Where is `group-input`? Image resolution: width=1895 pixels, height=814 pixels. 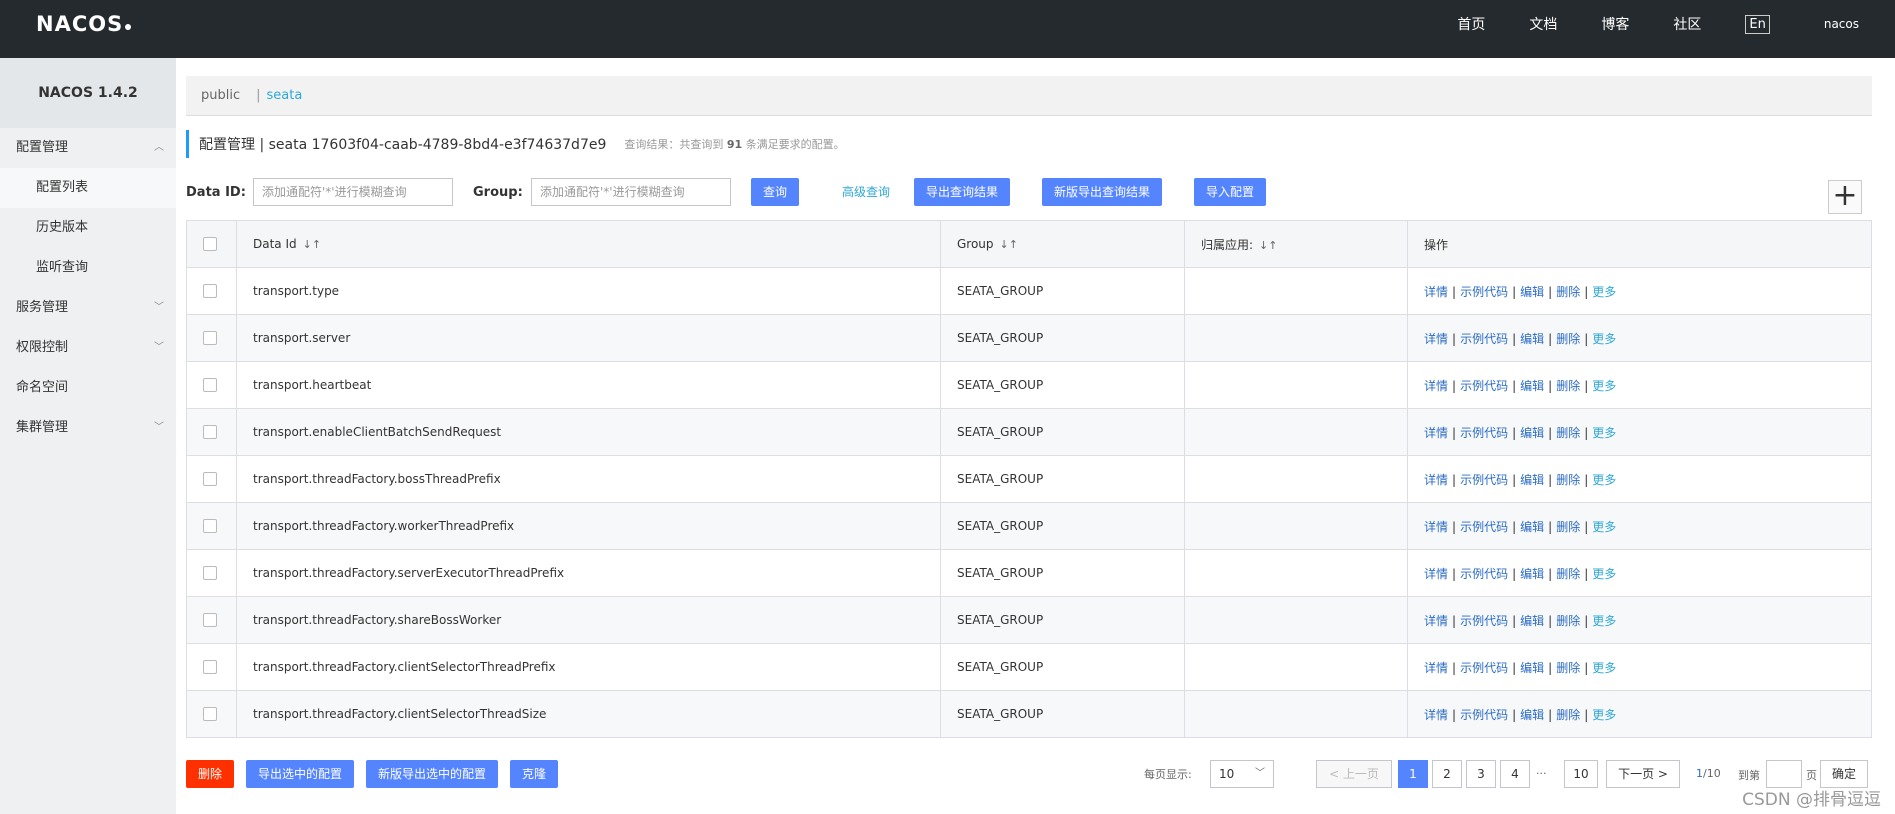
group-input is located at coordinates (631, 192).